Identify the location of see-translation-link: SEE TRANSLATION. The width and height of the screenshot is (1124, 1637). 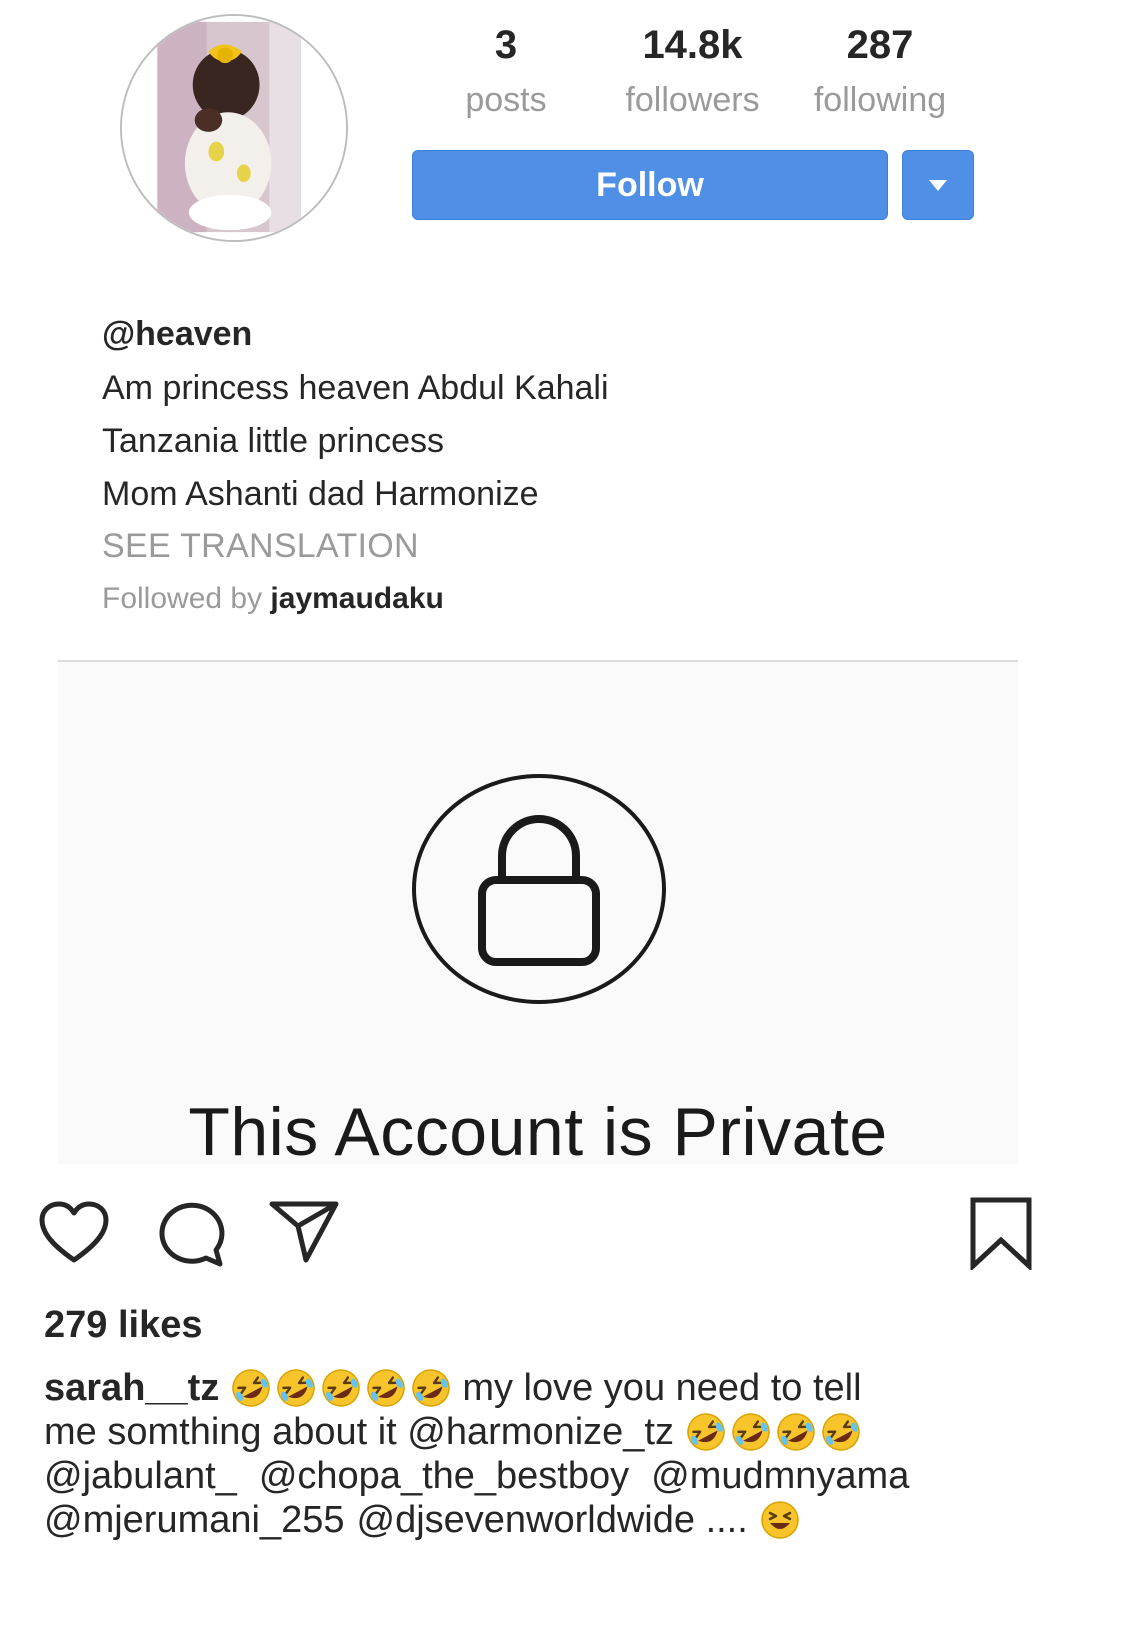
(542, 546).